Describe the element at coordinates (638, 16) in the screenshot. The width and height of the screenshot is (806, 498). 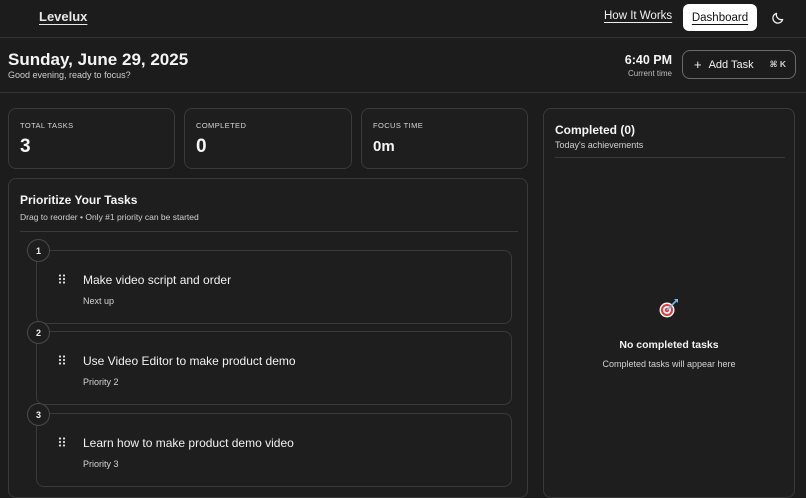
I see `how-it-works-link: How It Works` at that location.